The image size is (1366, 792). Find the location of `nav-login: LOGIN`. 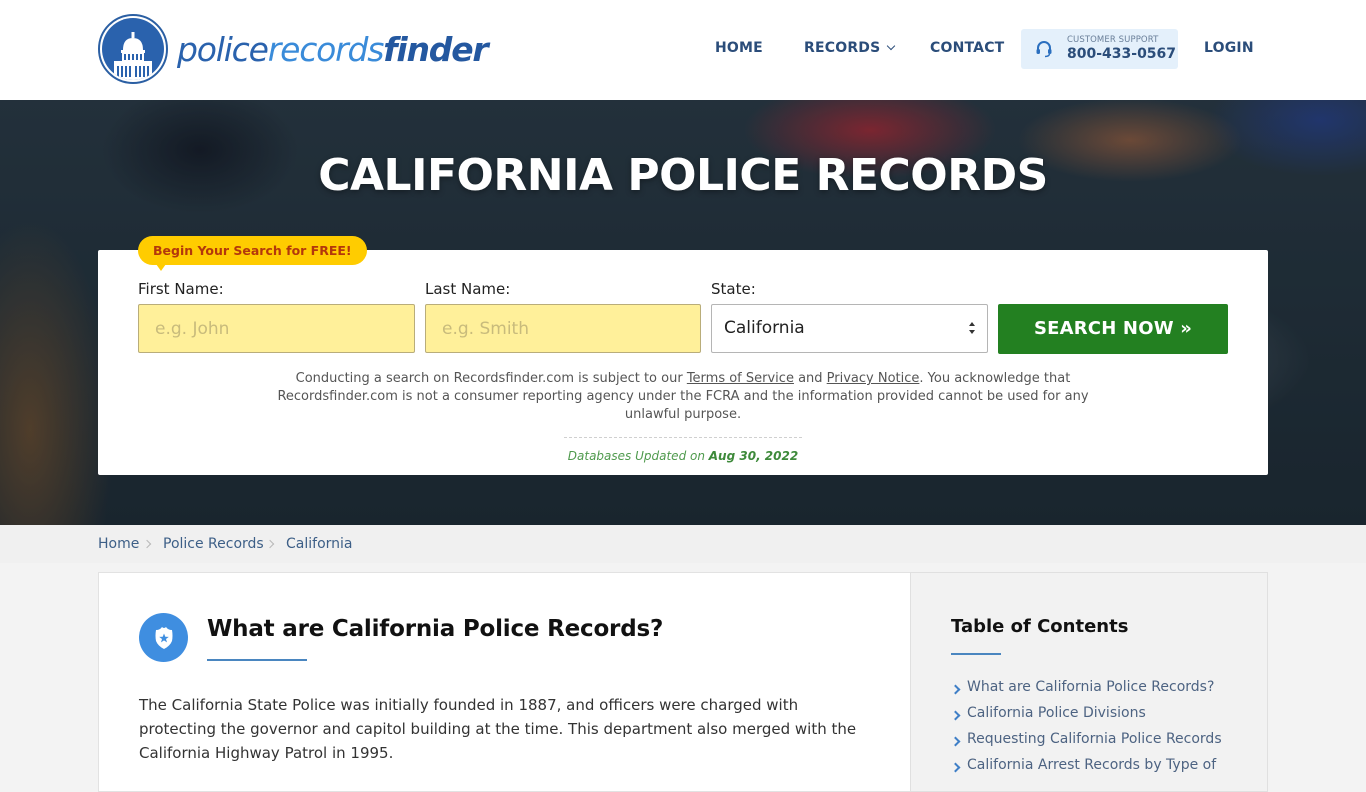

nav-login: LOGIN is located at coordinates (1229, 48).